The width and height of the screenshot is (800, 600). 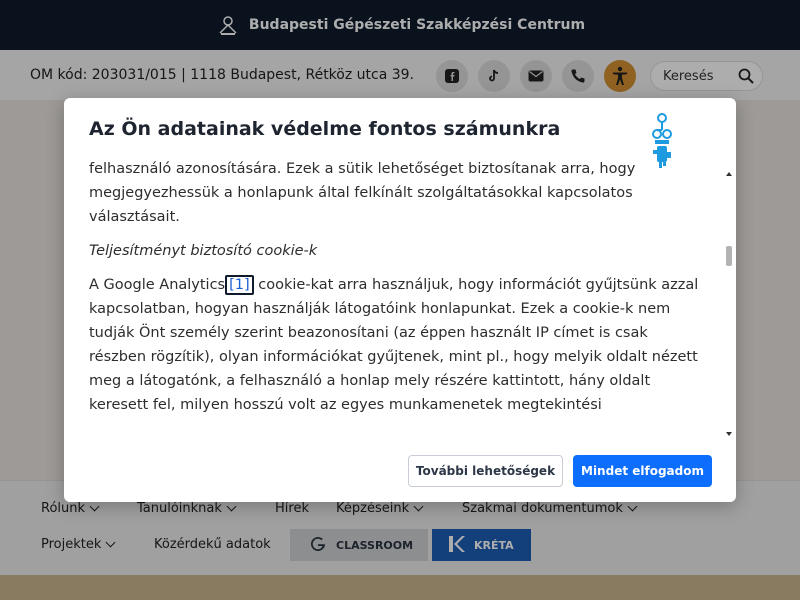 What do you see at coordinates (729, 304) in the screenshot?
I see `dialog-scrollbar` at bounding box center [729, 304].